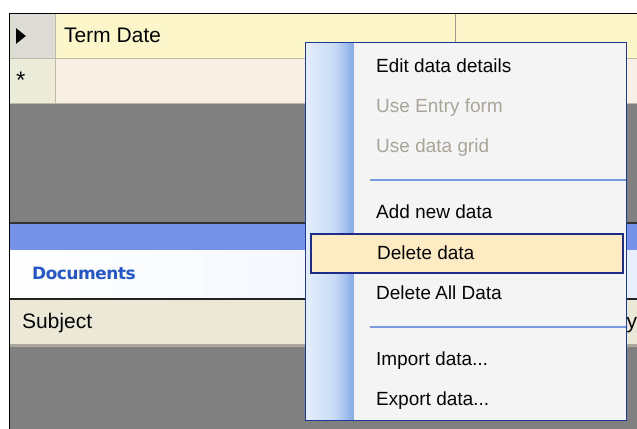  I want to click on menu-item: Delete All Data, so click(467, 294).